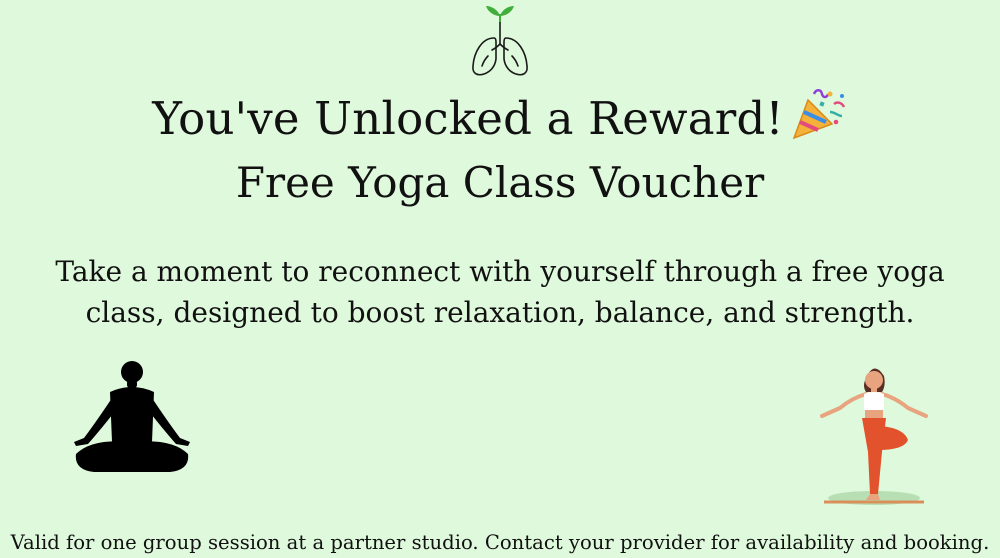 This screenshot has width=1000, height=558. Describe the element at coordinates (500, 41) in the screenshot. I see `lungs-sprout-icon` at that location.